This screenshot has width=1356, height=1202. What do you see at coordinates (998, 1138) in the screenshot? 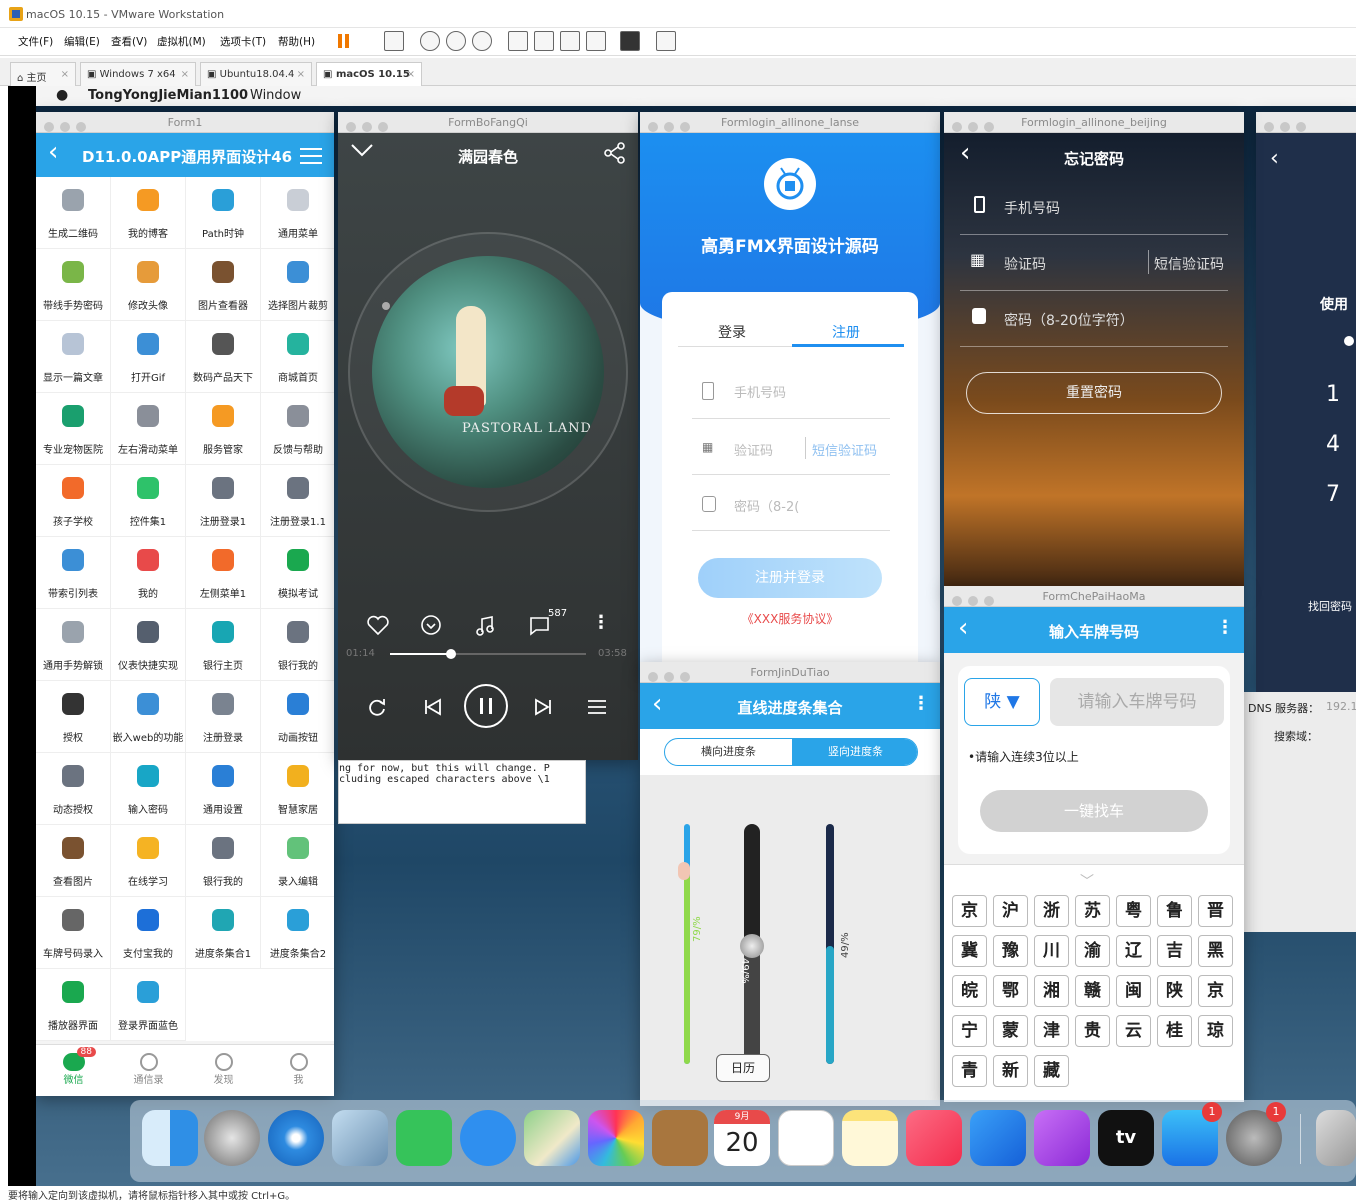
I see `xcode-icon` at bounding box center [998, 1138].